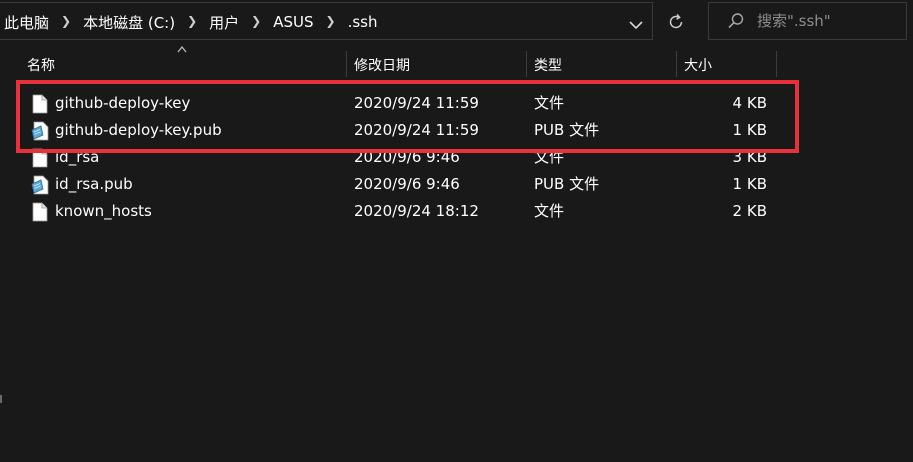 The width and height of the screenshot is (913, 462). I want to click on navigation-bar: 此电脑 ❯ 本地磁盘 (C:) ❯ 用户 ❯ ASUS ❯ .ssh, so click(456, 23).